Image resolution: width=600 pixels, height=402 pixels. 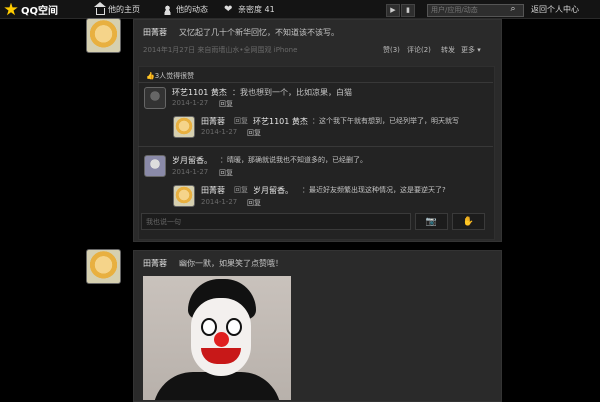 What do you see at coordinates (256, 9) in the screenshot?
I see `nav-label: 亲密度 41` at bounding box center [256, 9].